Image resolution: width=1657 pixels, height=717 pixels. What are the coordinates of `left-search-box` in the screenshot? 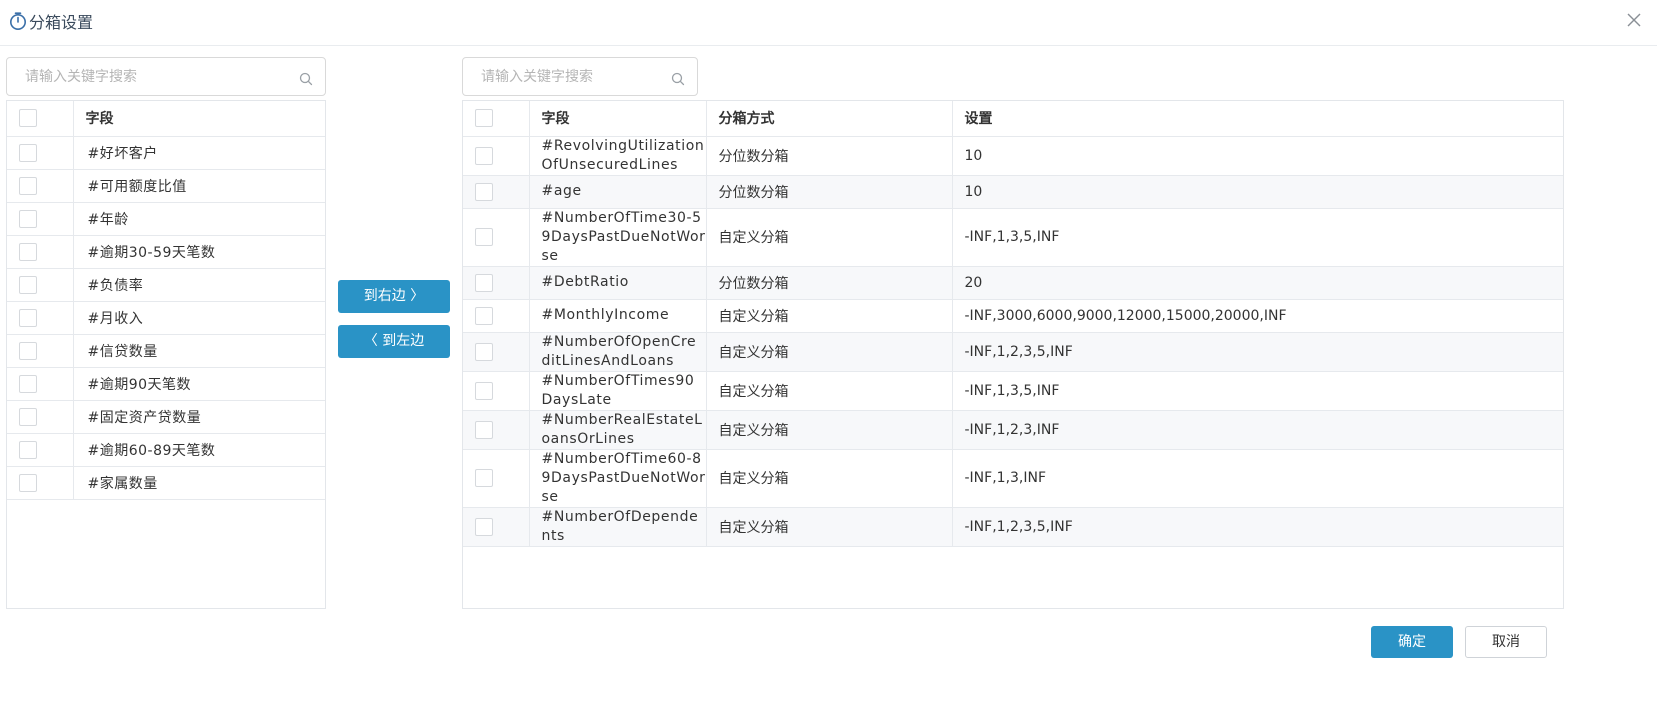 It's located at (166, 76).